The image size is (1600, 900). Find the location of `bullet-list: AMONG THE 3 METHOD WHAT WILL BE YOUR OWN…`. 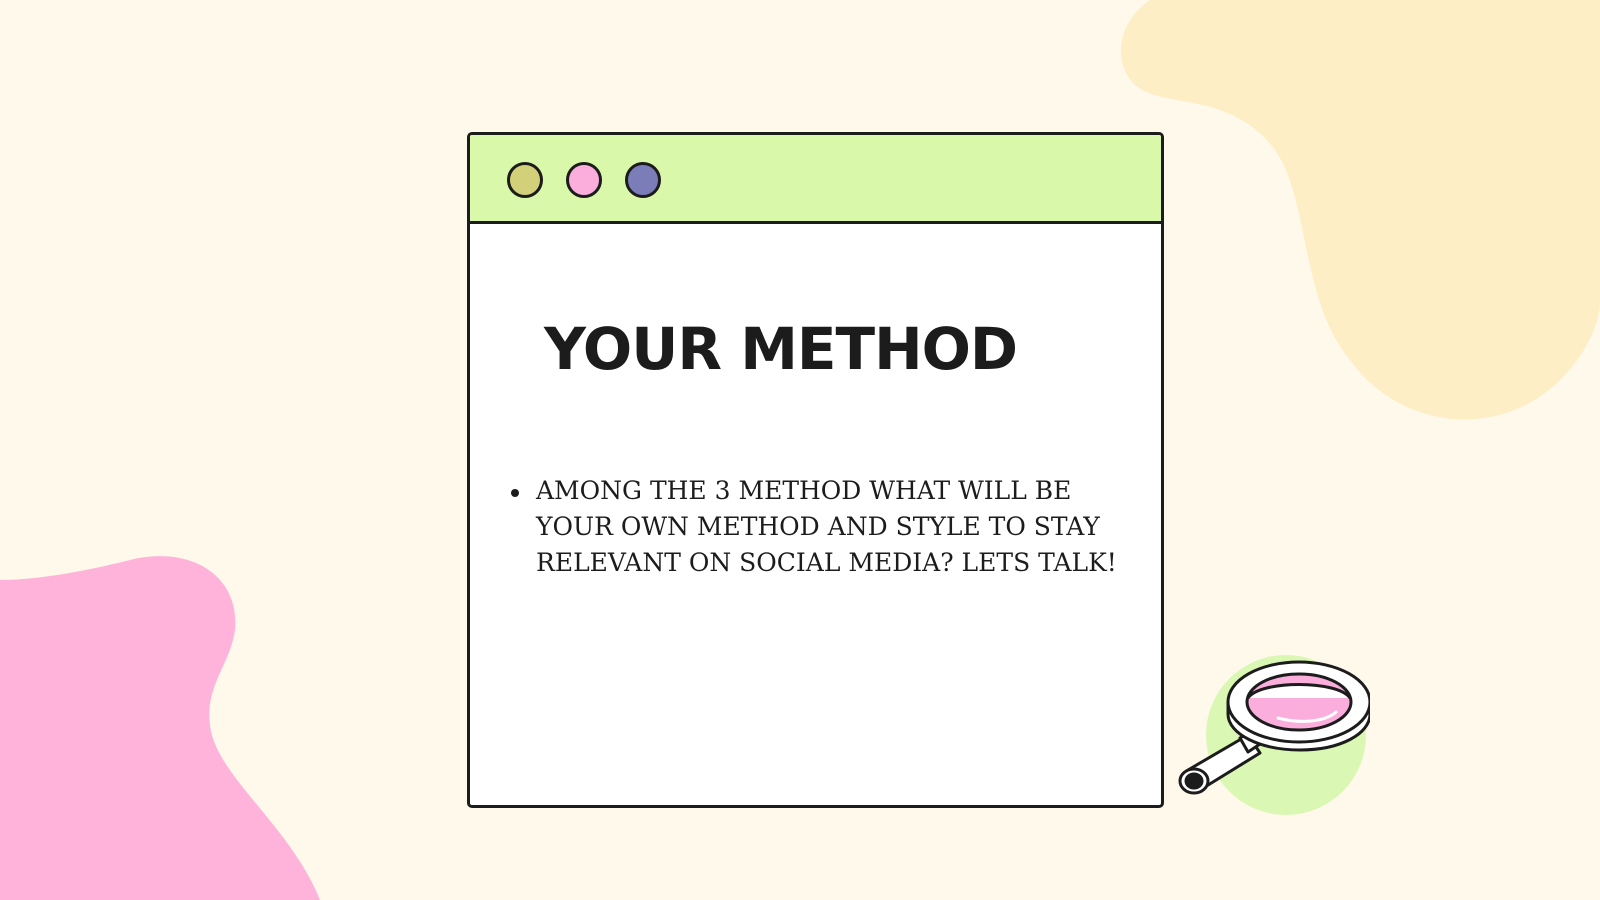

bullet-list: AMONG THE 3 METHOD WHAT WILL BE YOUR OWN… is located at coordinates (813, 527).